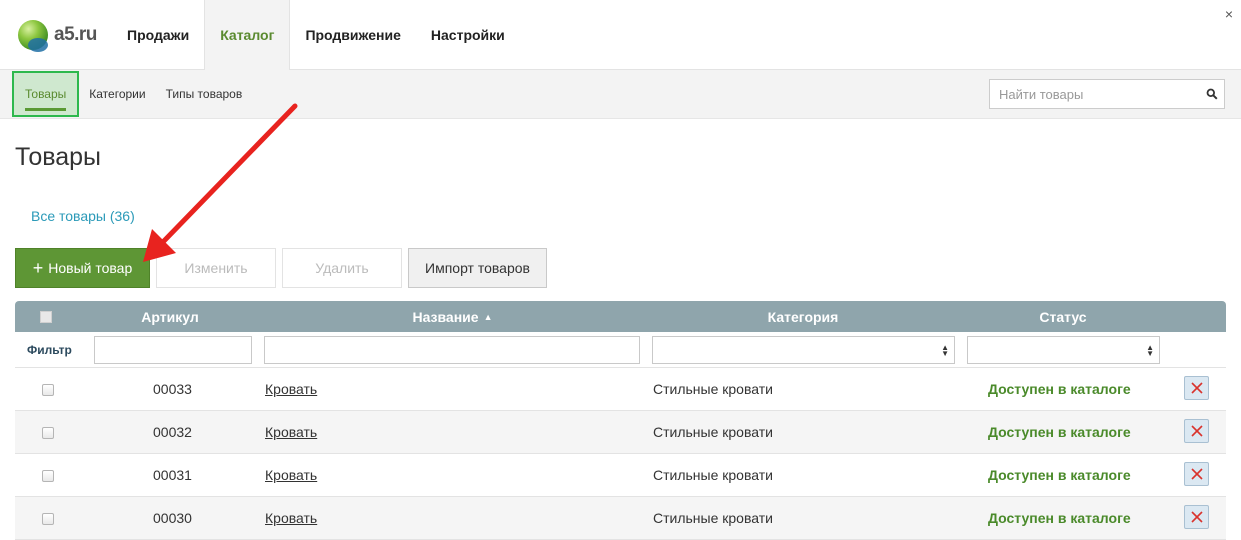 Image resolution: width=1241 pixels, height=540 pixels. Describe the element at coordinates (58, 157) in the screenshot. I see `page-title: Товары` at that location.